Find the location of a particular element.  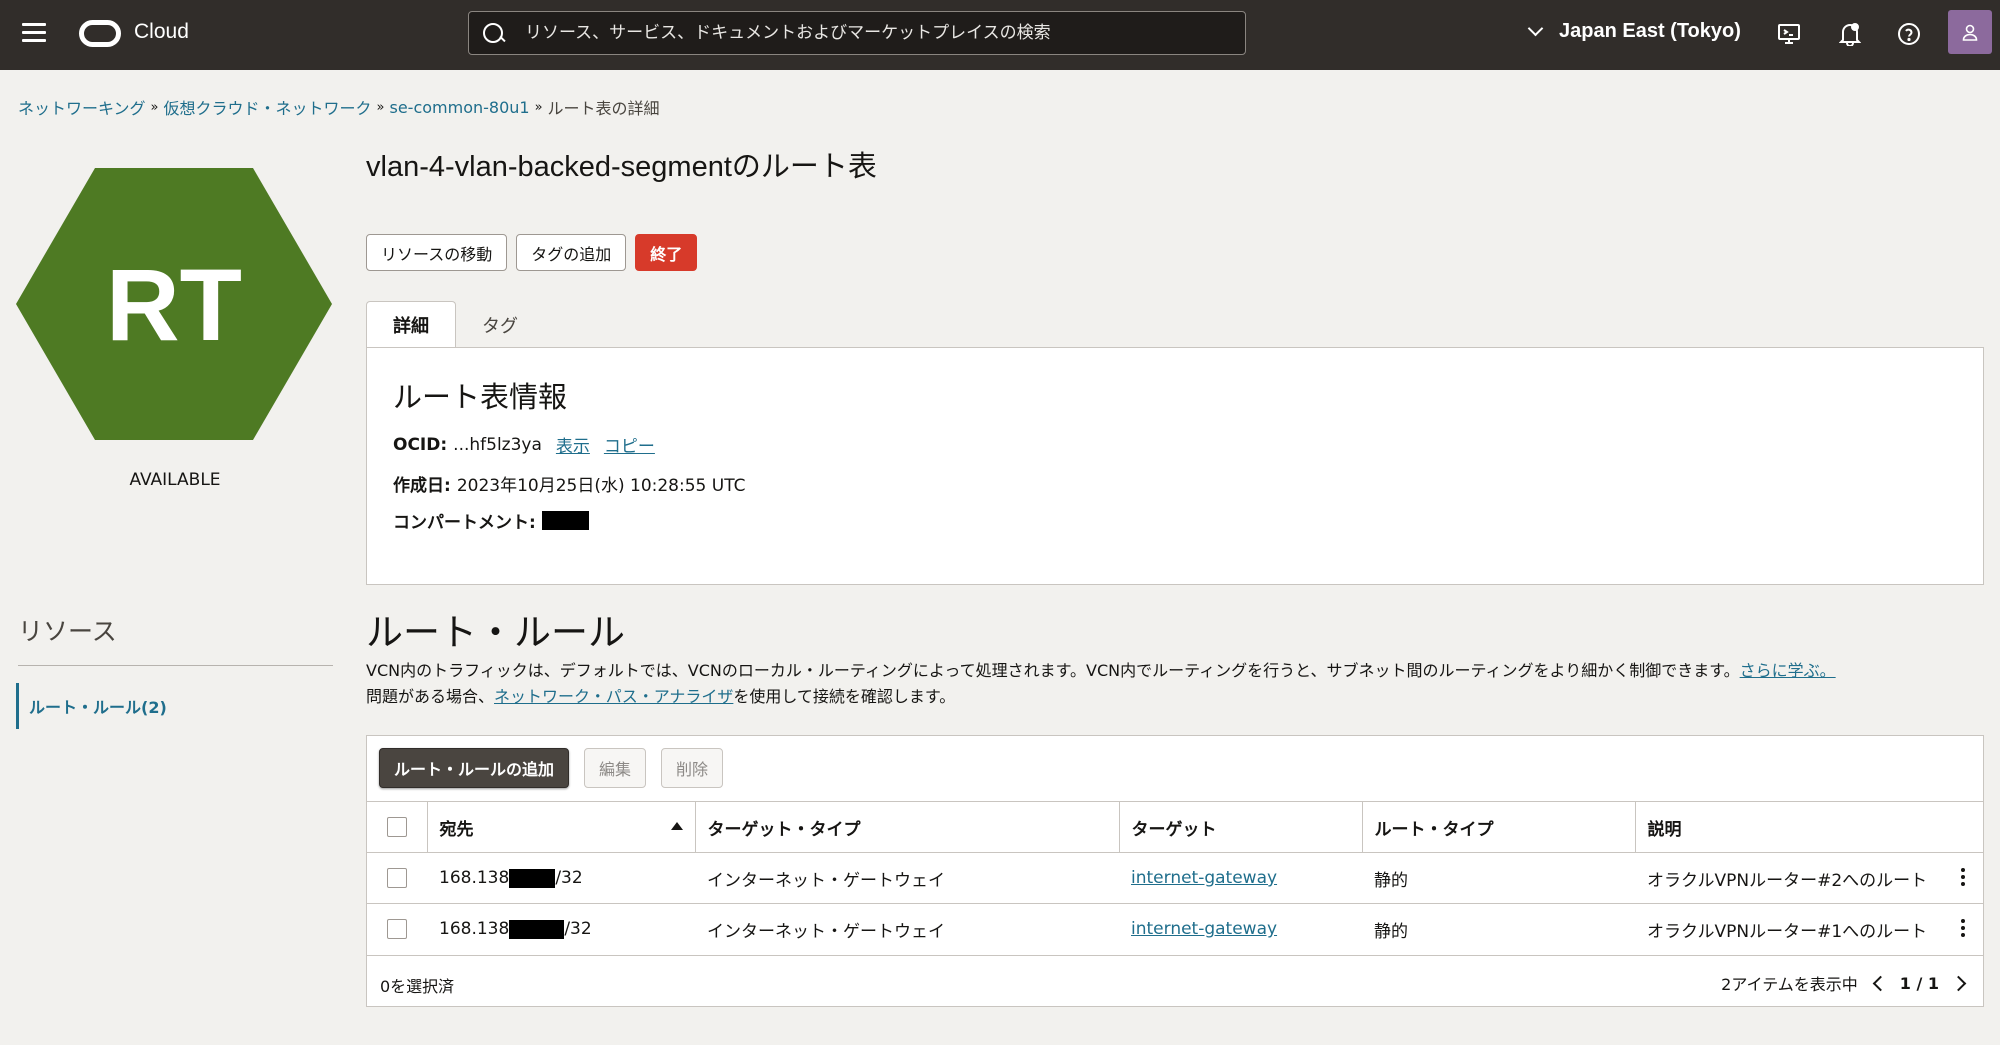

created-value: 2023年10月25日(水) 10:28:55 UTC is located at coordinates (601, 486).